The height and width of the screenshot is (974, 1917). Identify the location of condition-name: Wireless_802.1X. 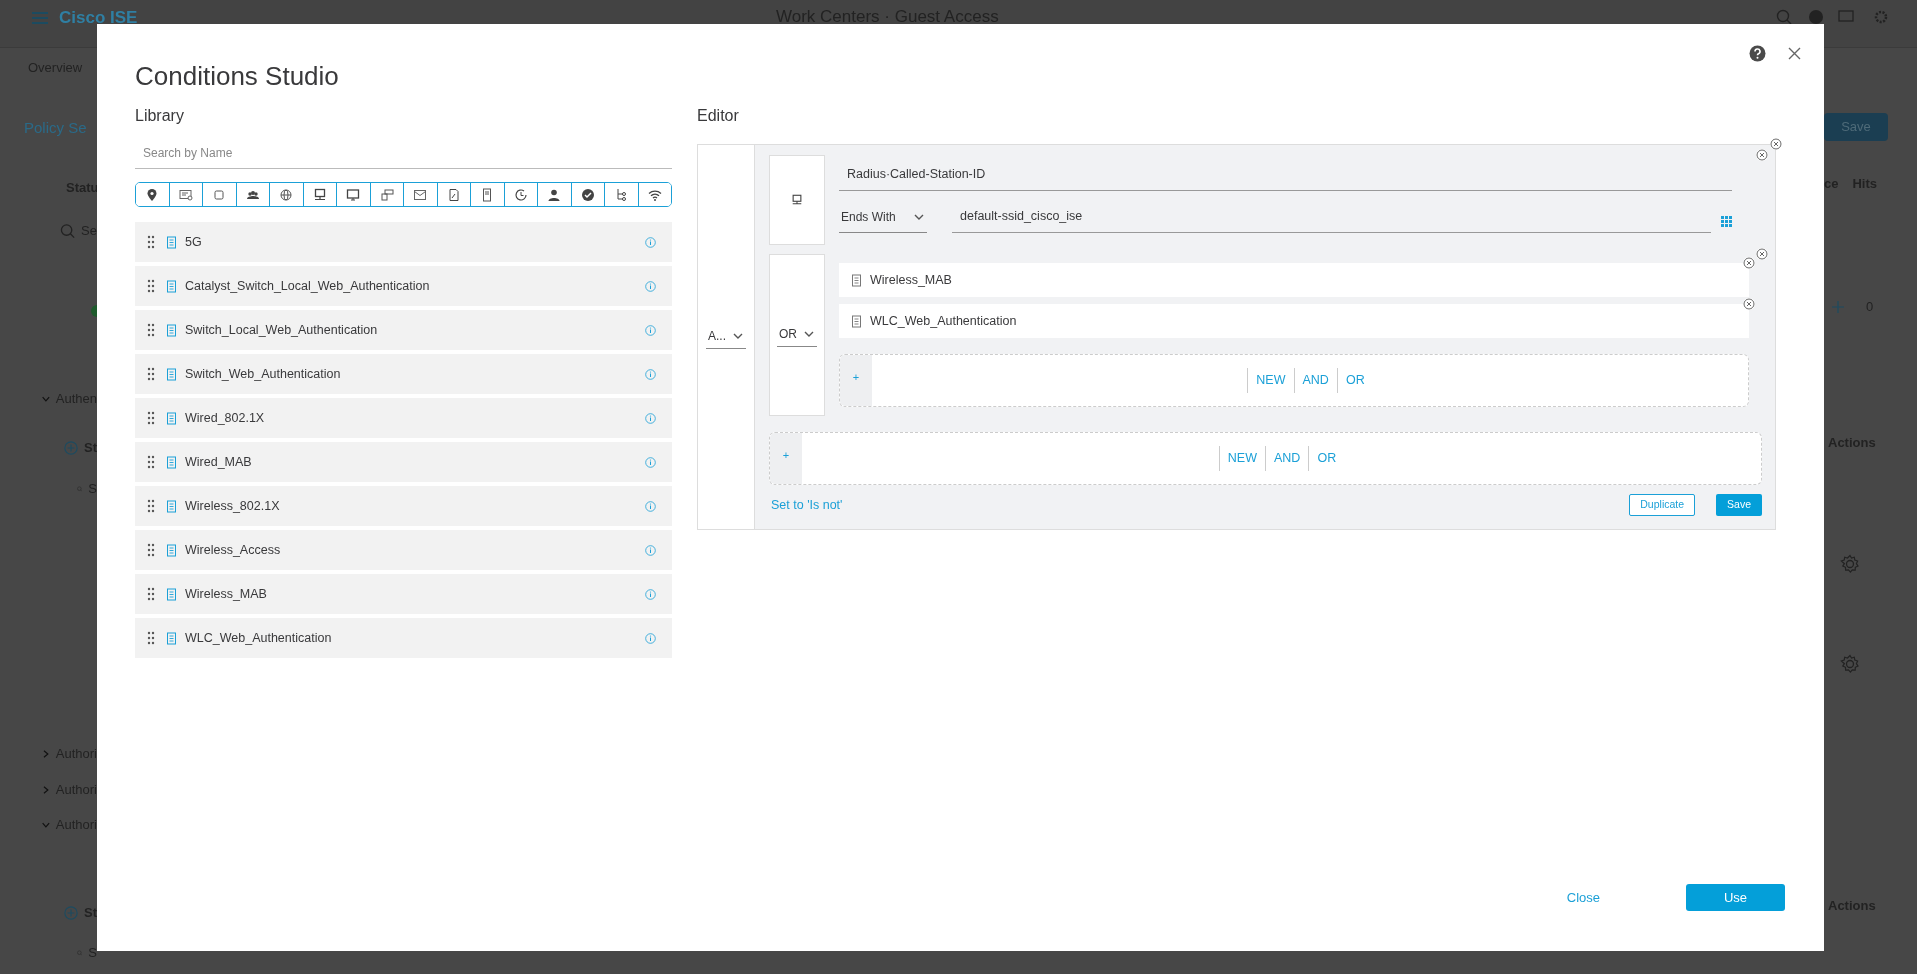
(233, 506).